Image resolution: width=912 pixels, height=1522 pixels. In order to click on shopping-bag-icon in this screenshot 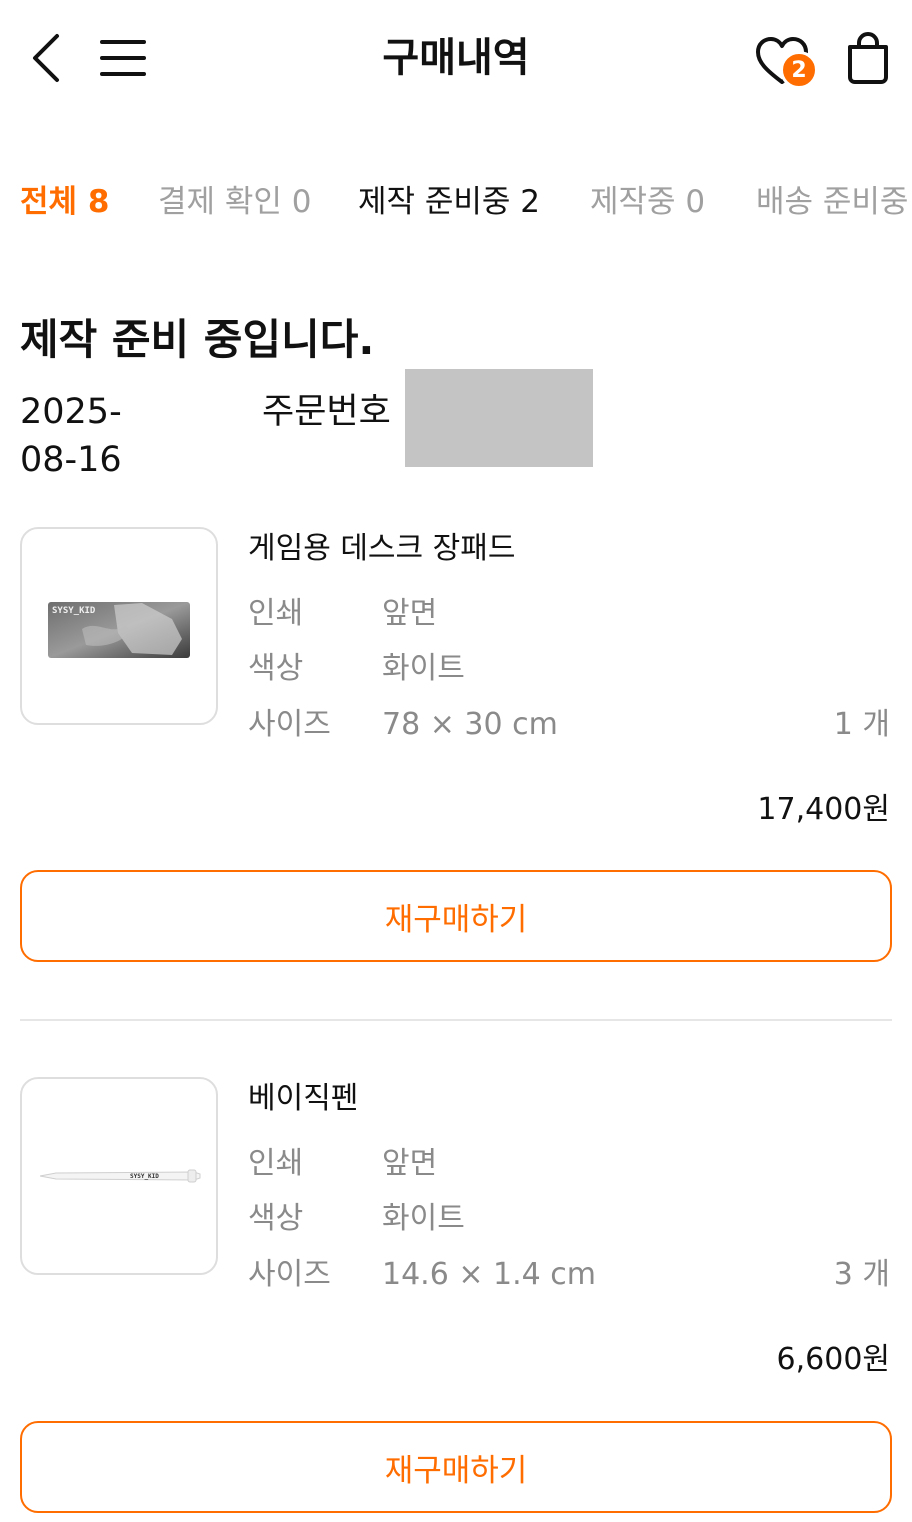, I will do `click(868, 57)`.